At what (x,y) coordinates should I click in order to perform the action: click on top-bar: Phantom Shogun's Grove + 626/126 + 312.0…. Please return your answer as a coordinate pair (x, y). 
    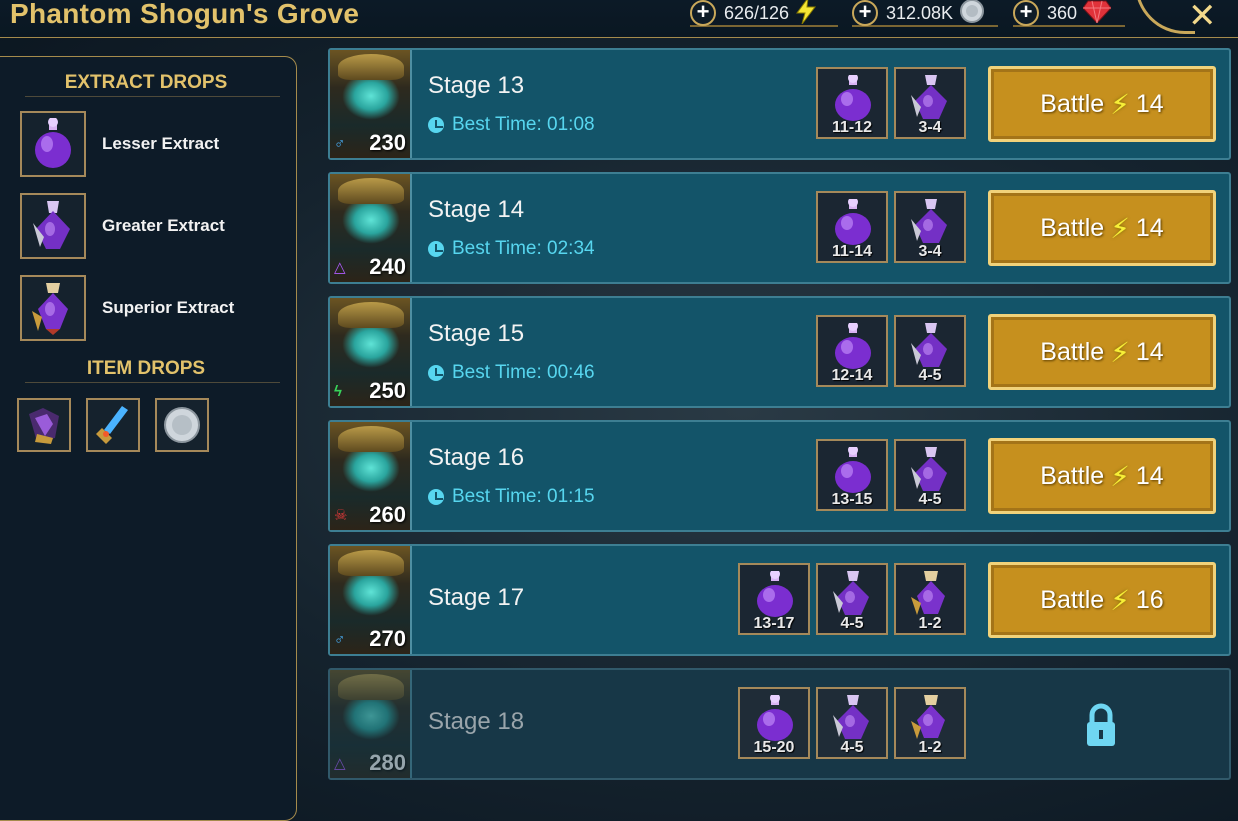
    Looking at the image, I should click on (619, 19).